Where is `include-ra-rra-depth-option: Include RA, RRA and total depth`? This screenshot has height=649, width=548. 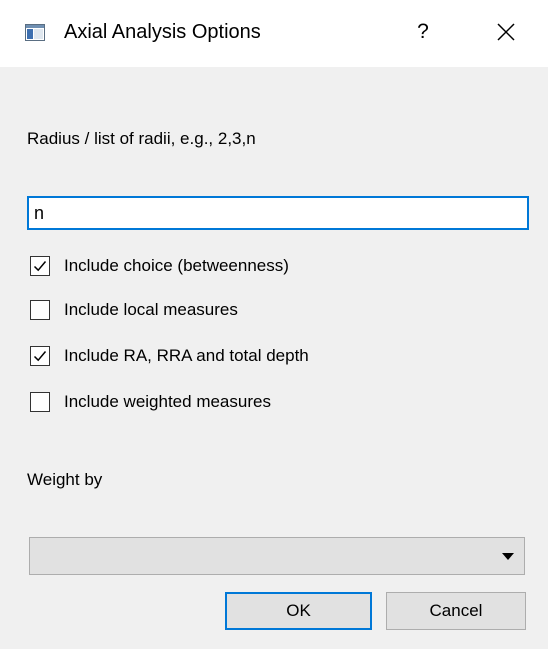
include-ra-rra-depth-option: Include RA, RRA and total depth is located at coordinates (240, 357).